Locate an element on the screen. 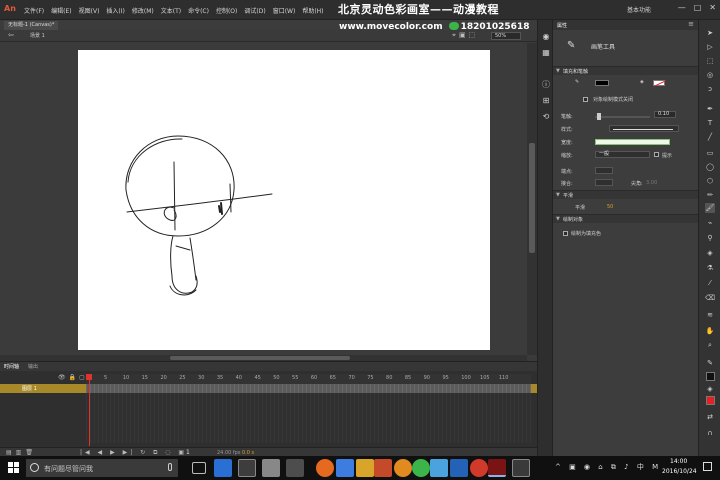  menu-modify: 修改(M) is located at coordinates (143, 10).